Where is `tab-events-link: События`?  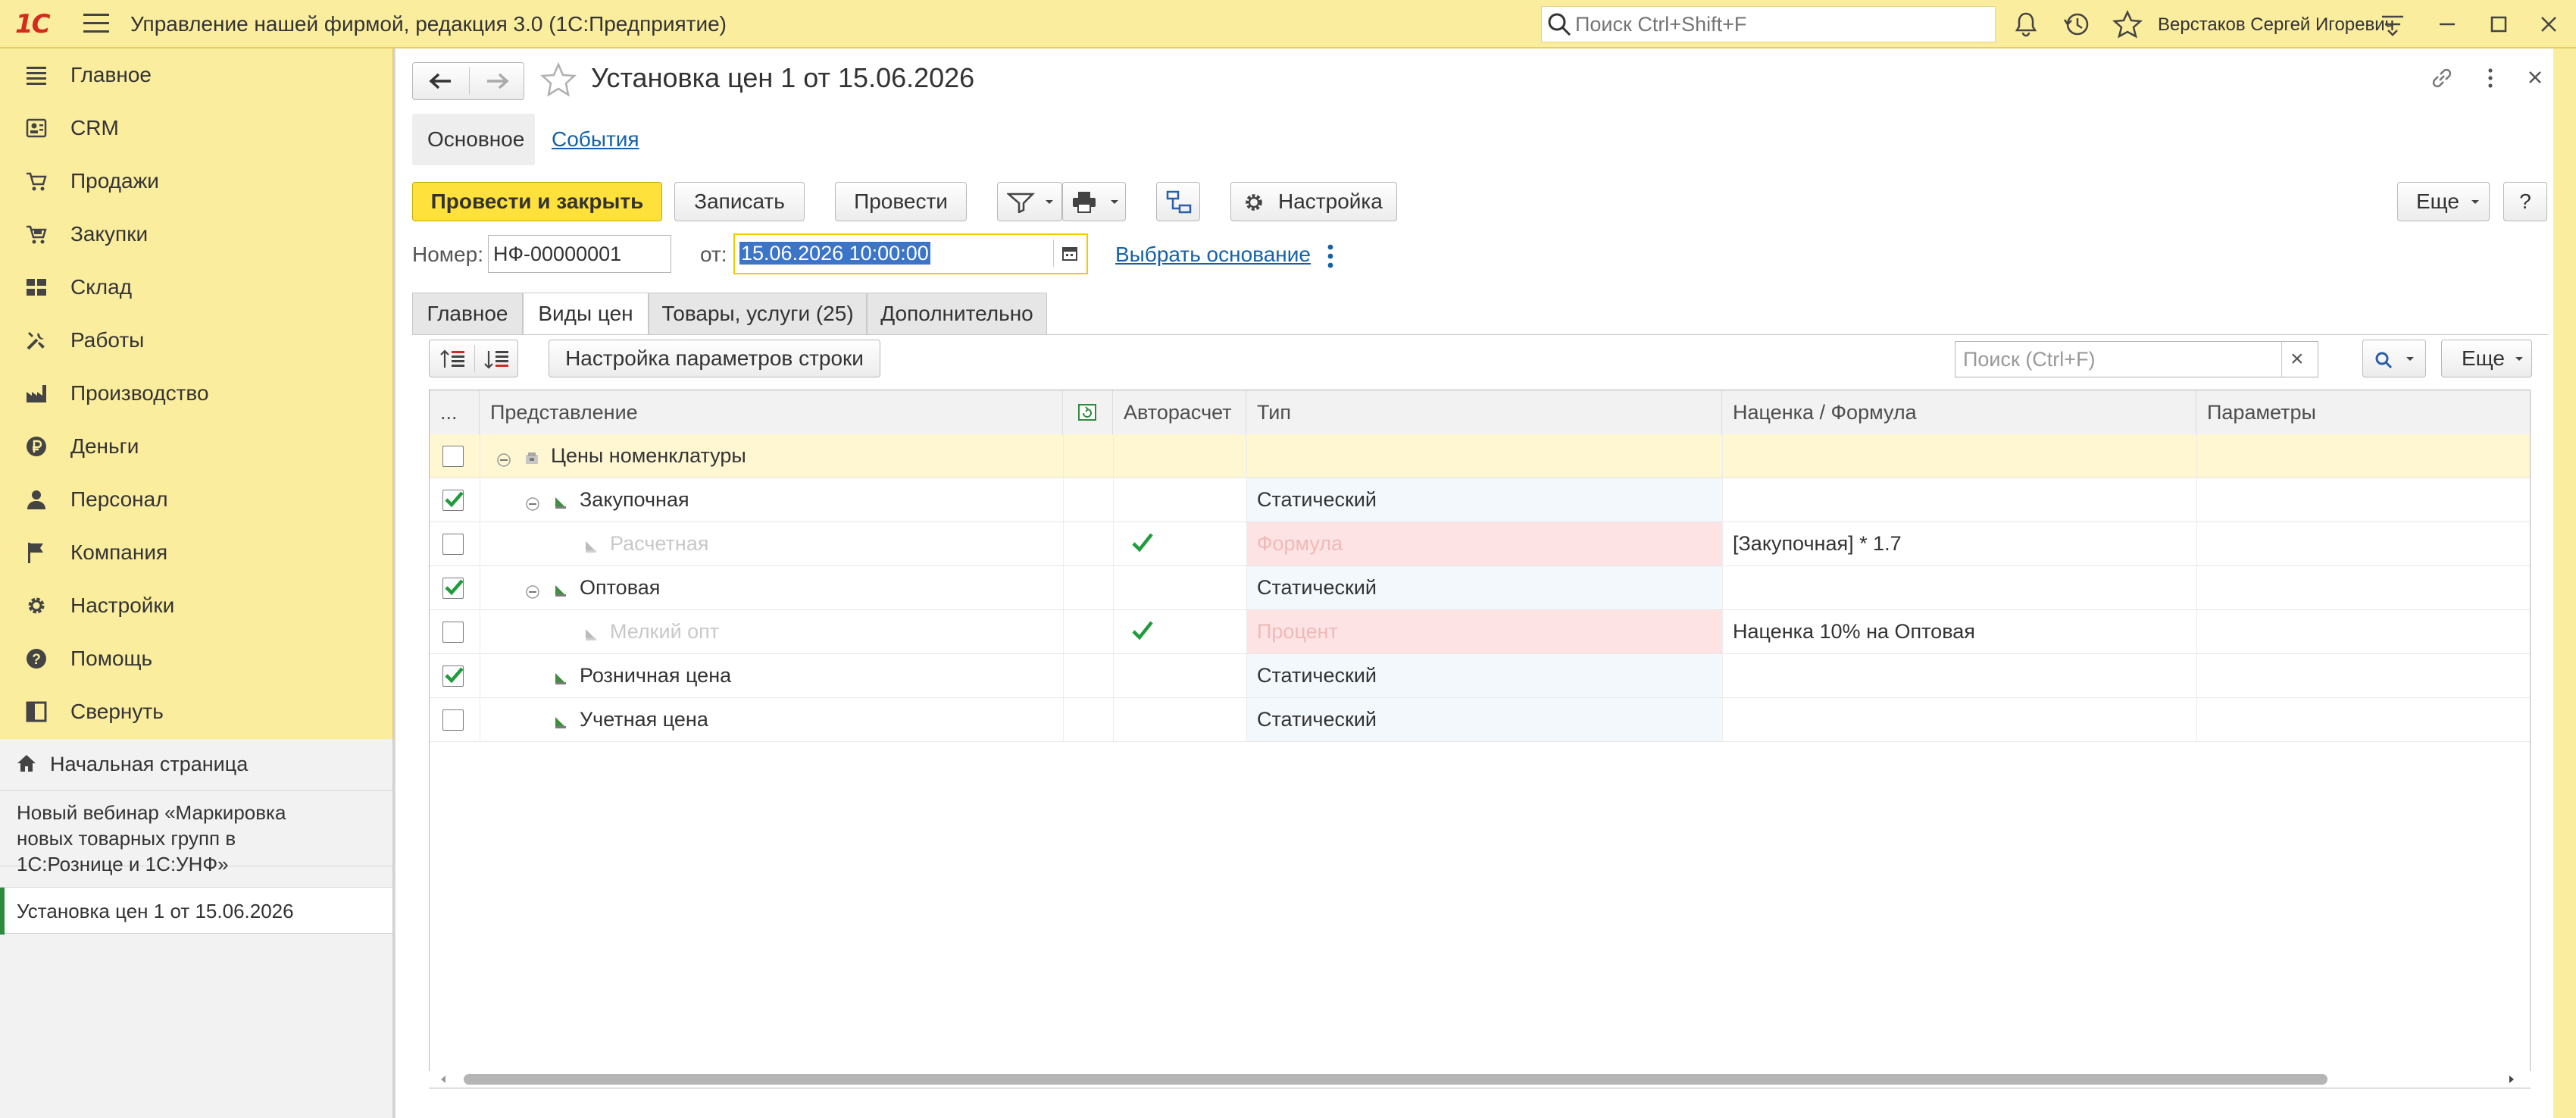
tab-events-link: События is located at coordinates (596, 140).